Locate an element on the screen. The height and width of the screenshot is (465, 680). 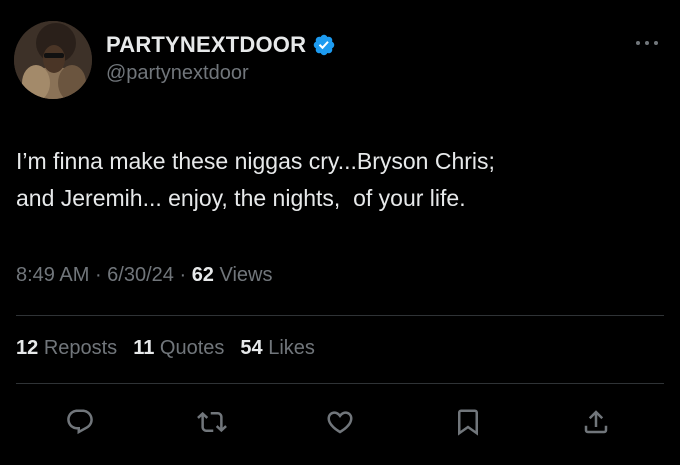
engagement-stats: 12 Reposts 11 Quotes 54 Likes is located at coordinates (173, 348).